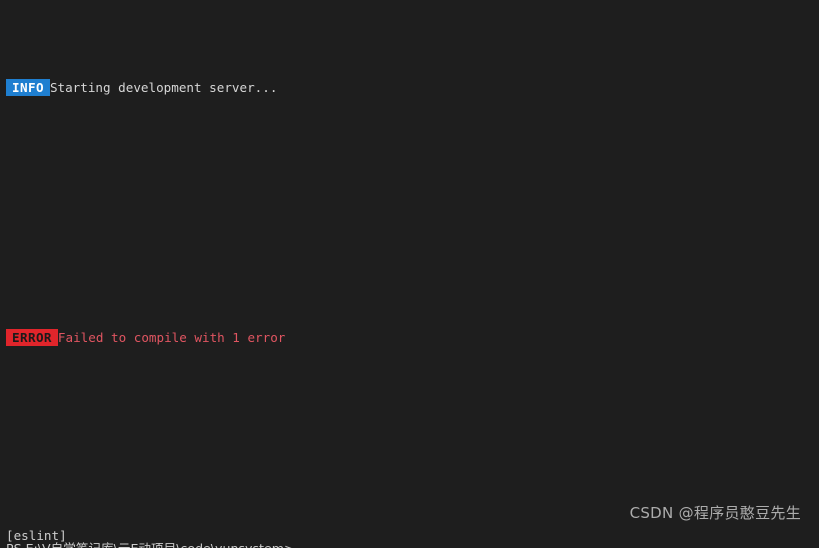 The height and width of the screenshot is (548, 819). Describe the element at coordinates (412, 337) in the screenshot. I see `log-line-failed-compile: ERROR Failed to compile with 1 error` at that location.